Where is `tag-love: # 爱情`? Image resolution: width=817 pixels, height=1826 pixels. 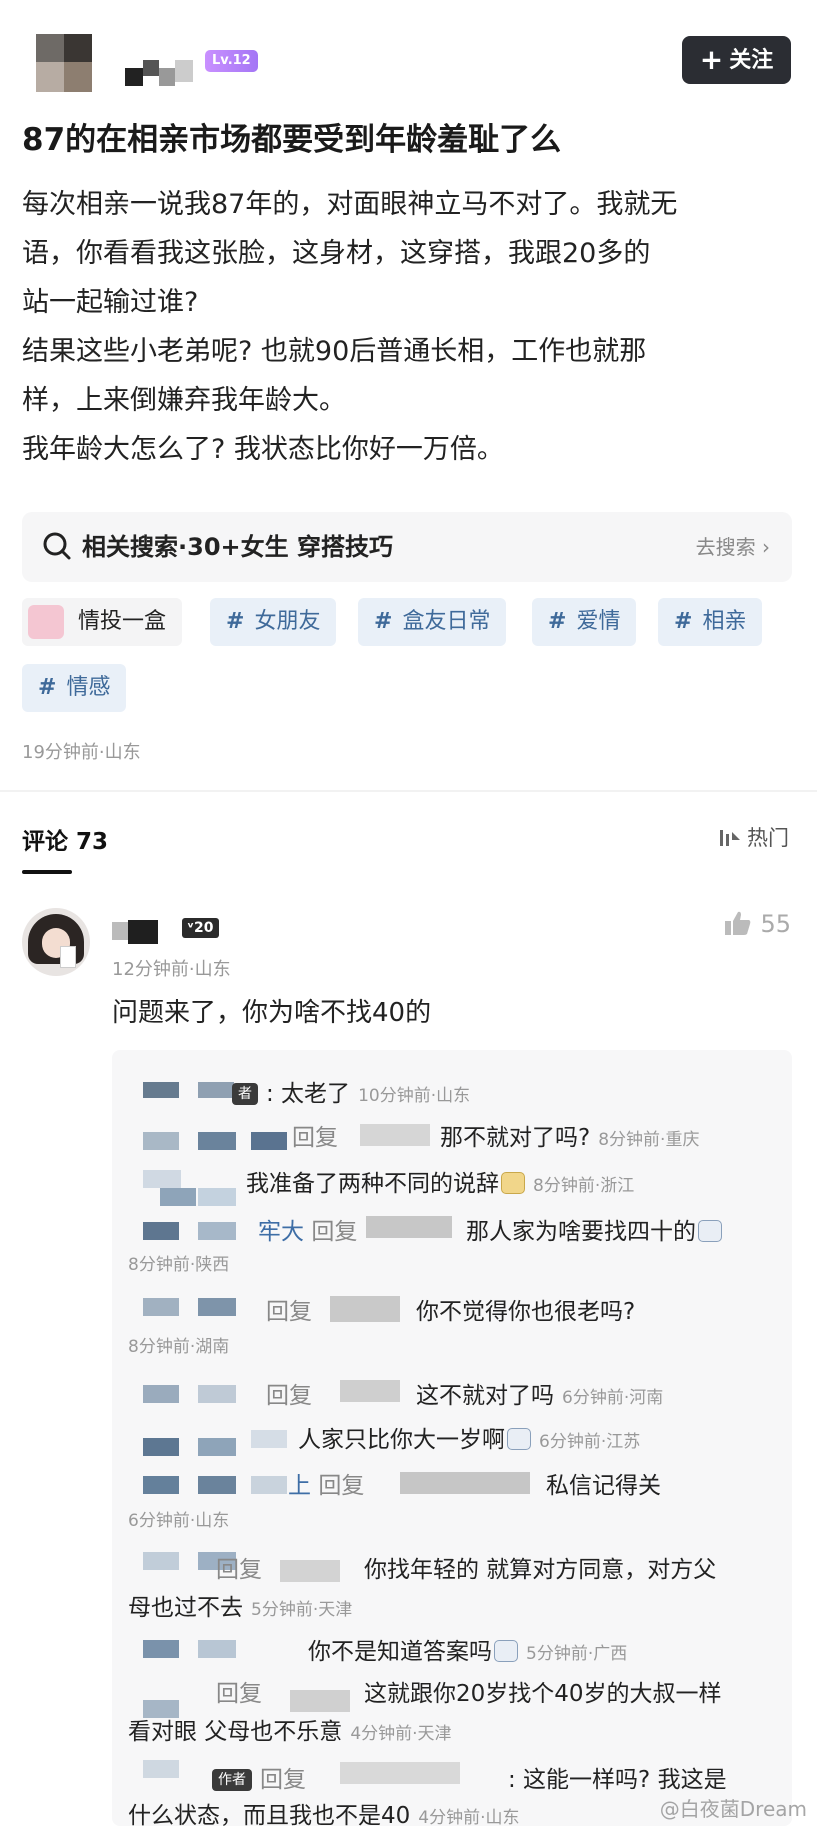 tag-love: # 爱情 is located at coordinates (584, 622).